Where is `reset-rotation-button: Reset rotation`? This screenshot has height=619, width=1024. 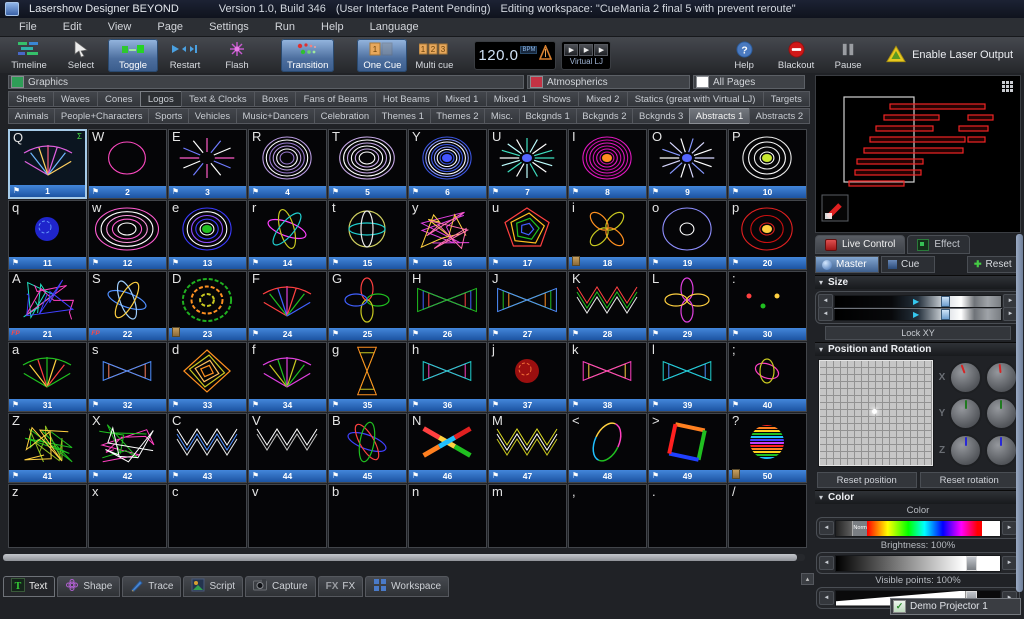
reset-rotation-button: Reset rotation is located at coordinates (969, 480).